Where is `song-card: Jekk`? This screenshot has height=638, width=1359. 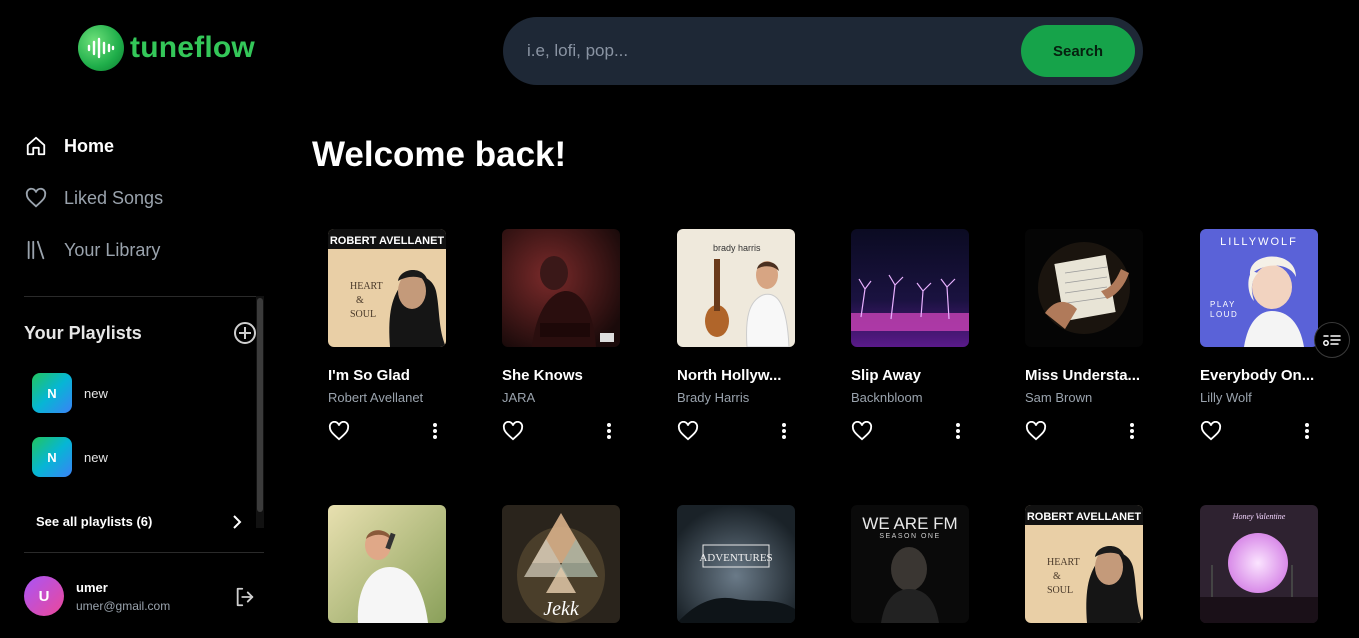 song-card: Jekk is located at coordinates (562, 564).